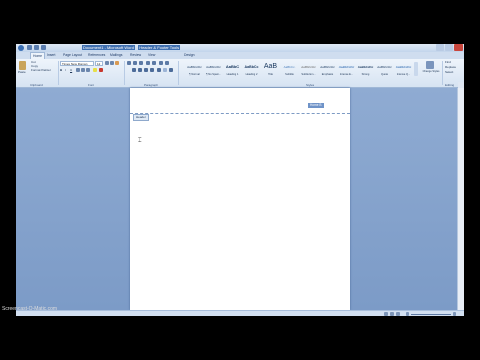 The width and height of the screenshot is (480, 360). What do you see at coordinates (289, 70) in the screenshot?
I see `style-subtitle: AaBbCc. Subtitle` at bounding box center [289, 70].